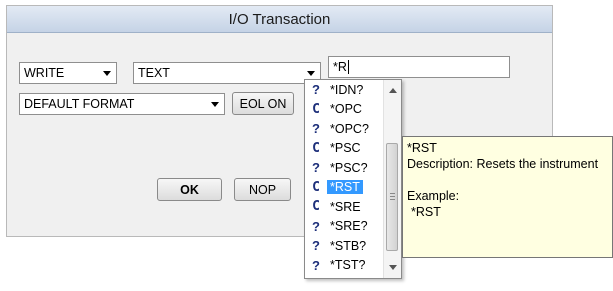 The width and height of the screenshot is (613, 291). I want to click on autocomplete-item-label: *PSC?, so click(349, 167).